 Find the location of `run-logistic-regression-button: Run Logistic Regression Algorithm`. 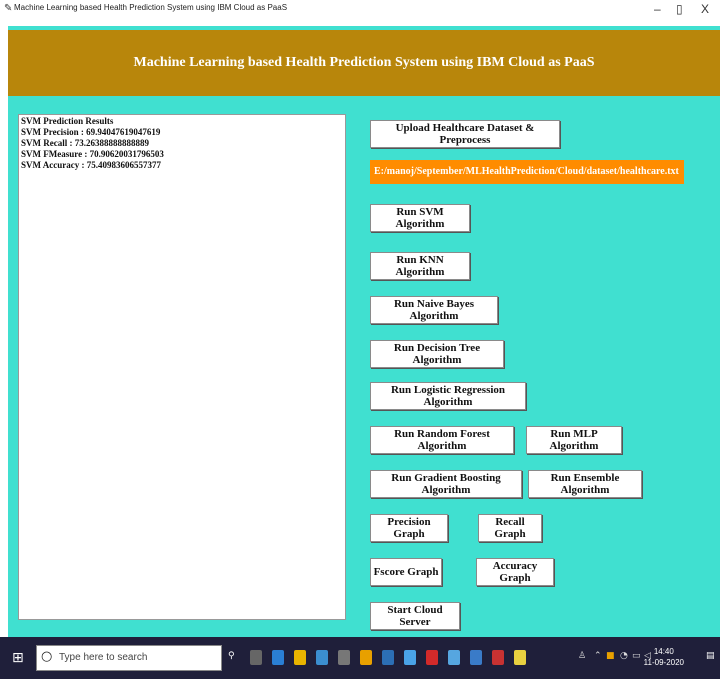

run-logistic-regression-button: Run Logistic Regression Algorithm is located at coordinates (448, 396).